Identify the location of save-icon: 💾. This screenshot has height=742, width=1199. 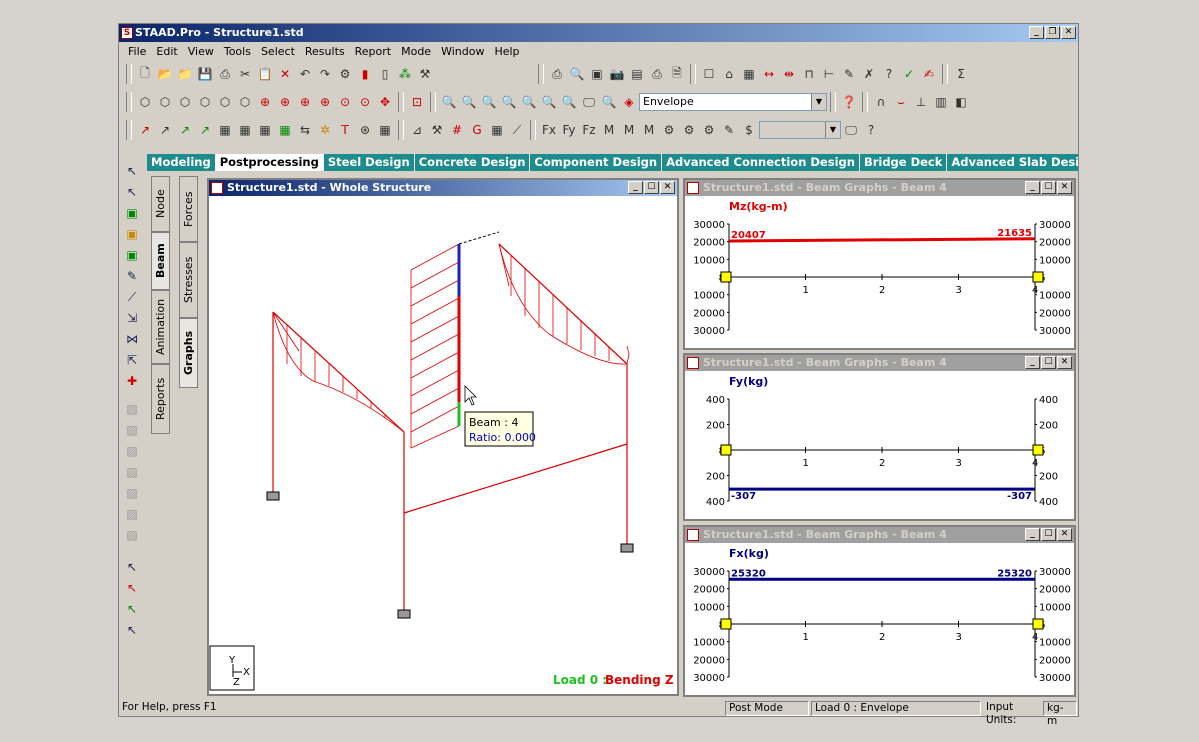
(205, 74).